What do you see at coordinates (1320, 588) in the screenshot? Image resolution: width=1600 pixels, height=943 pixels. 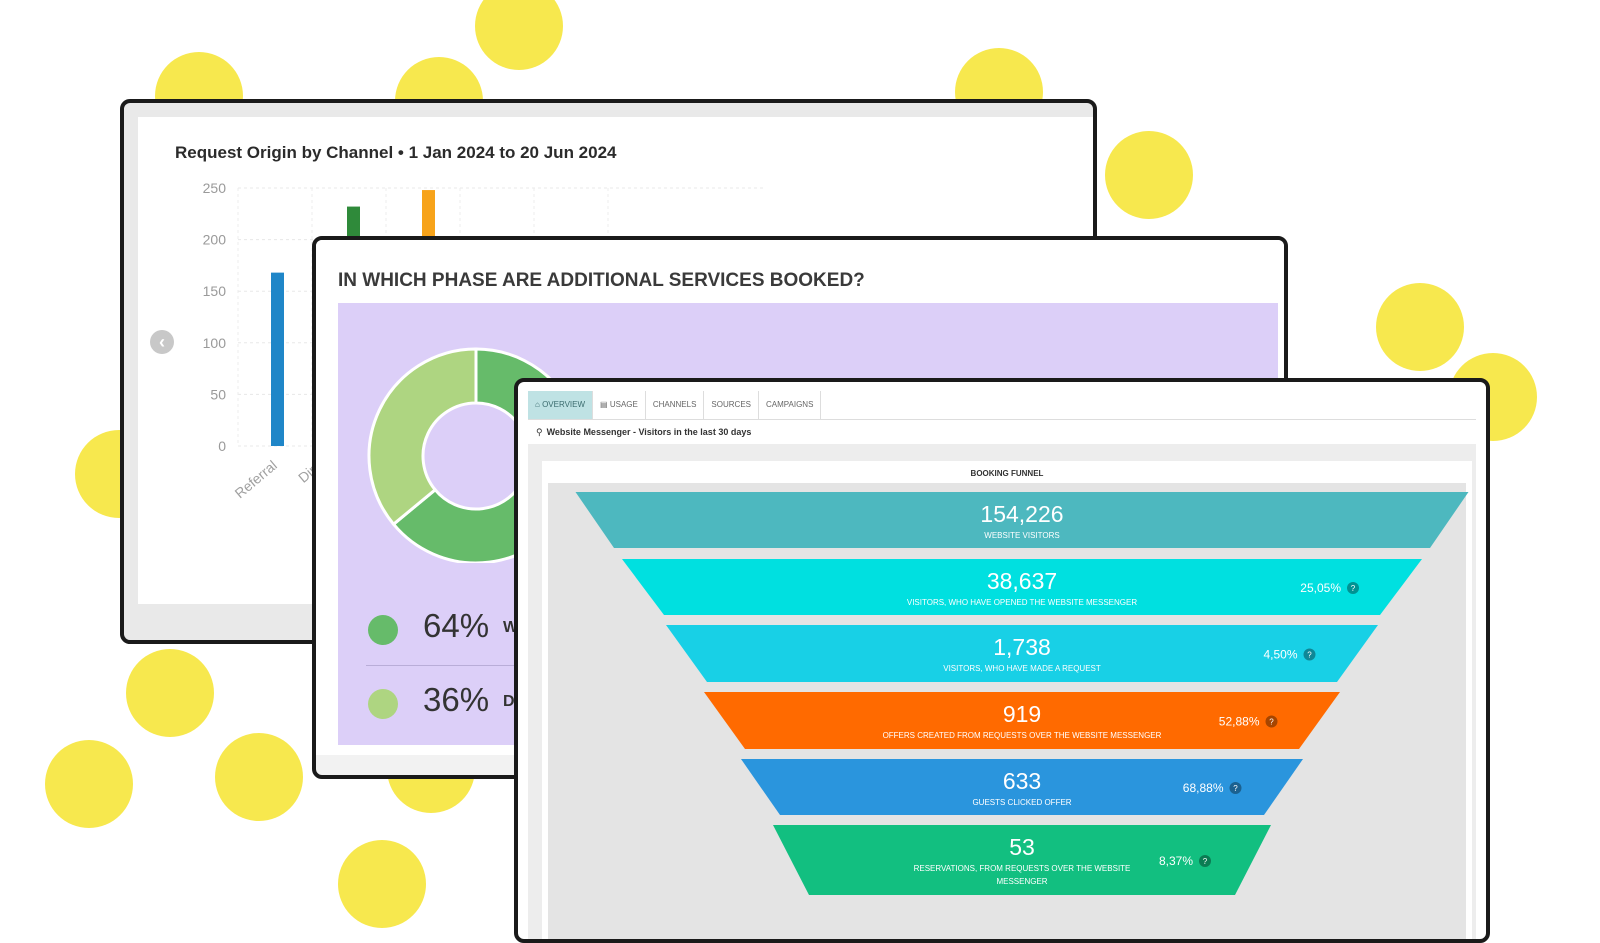 I see `funnel-stage-percent: 25,05%` at bounding box center [1320, 588].